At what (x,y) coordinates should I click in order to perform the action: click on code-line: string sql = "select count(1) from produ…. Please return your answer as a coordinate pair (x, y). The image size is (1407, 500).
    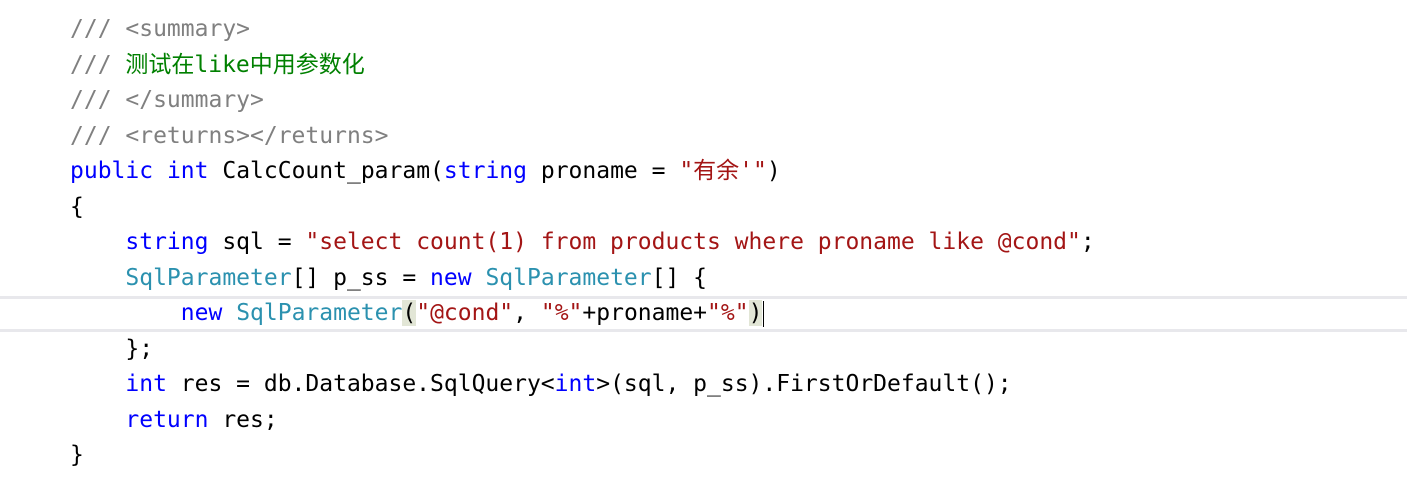
    Looking at the image, I should click on (703, 243).